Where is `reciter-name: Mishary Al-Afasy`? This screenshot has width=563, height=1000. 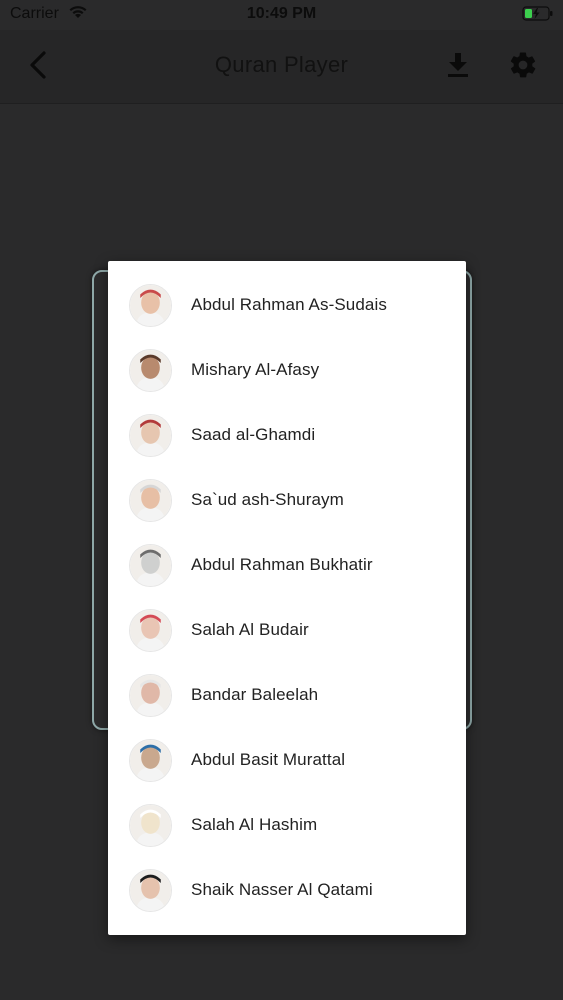
reciter-name: Mishary Al-Afasy is located at coordinates (255, 369).